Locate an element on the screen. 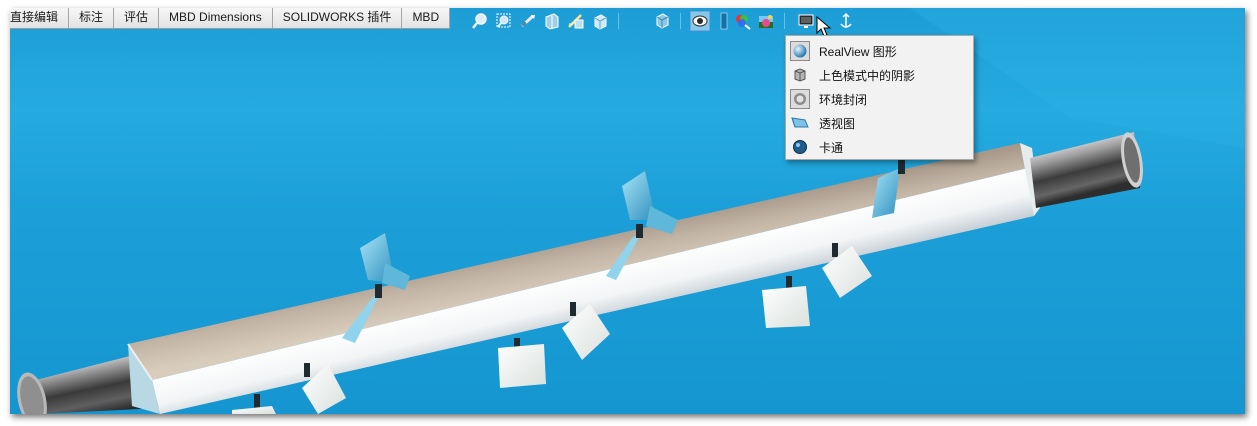  apply-scene-button is located at coordinates (766, 21).